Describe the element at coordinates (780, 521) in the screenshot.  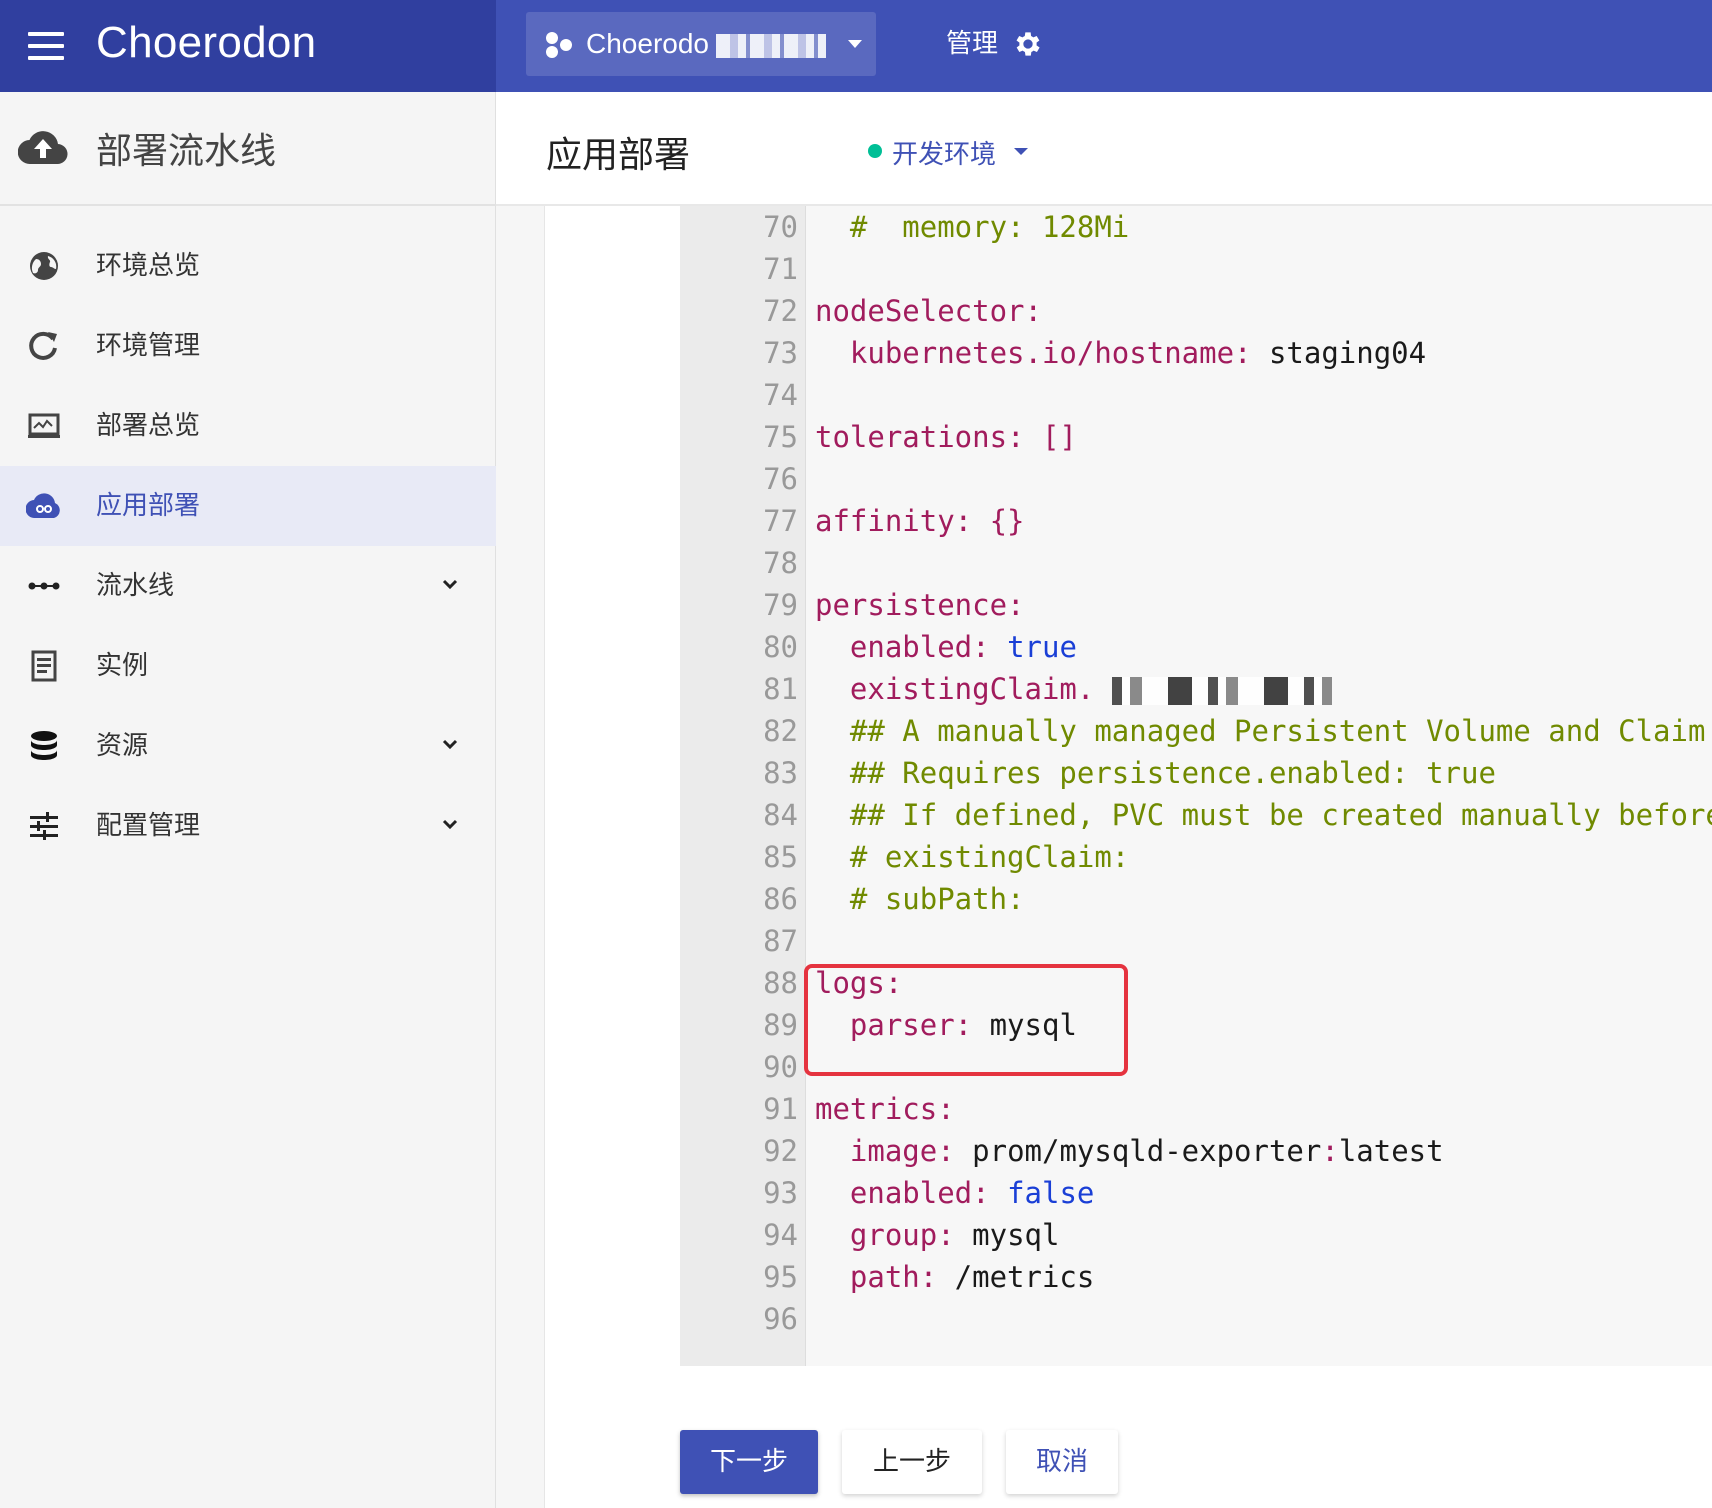
I see `line-number: 77` at that location.